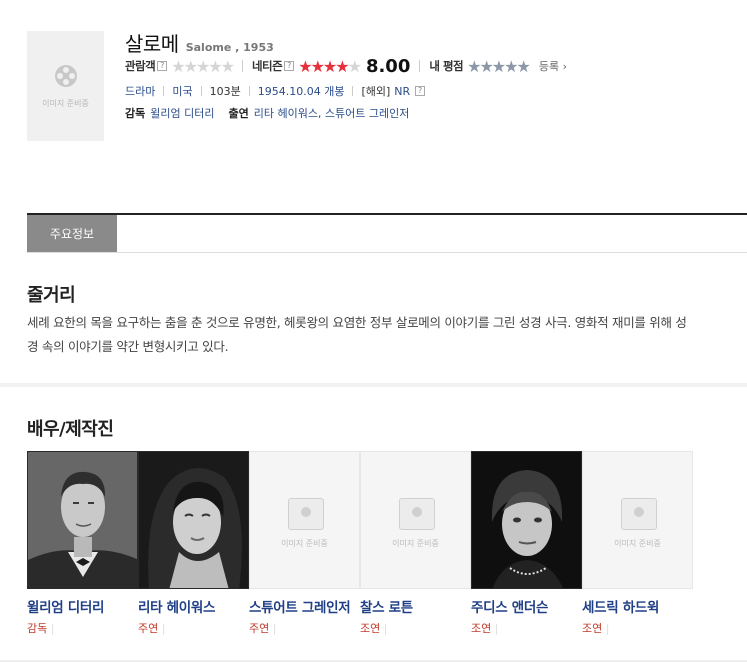  I want to click on person-name: 세드릭 하드윅, so click(636, 606).